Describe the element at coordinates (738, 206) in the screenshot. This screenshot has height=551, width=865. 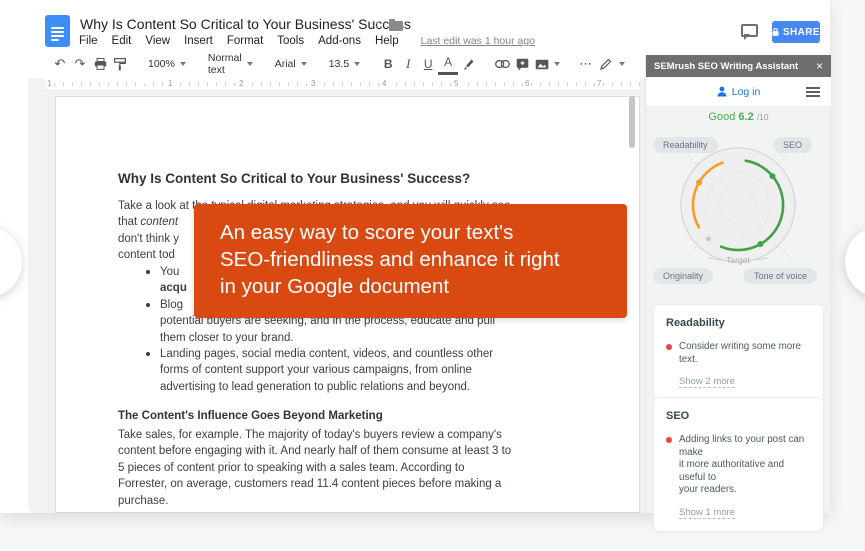
I see `score-gauge: Target` at that location.